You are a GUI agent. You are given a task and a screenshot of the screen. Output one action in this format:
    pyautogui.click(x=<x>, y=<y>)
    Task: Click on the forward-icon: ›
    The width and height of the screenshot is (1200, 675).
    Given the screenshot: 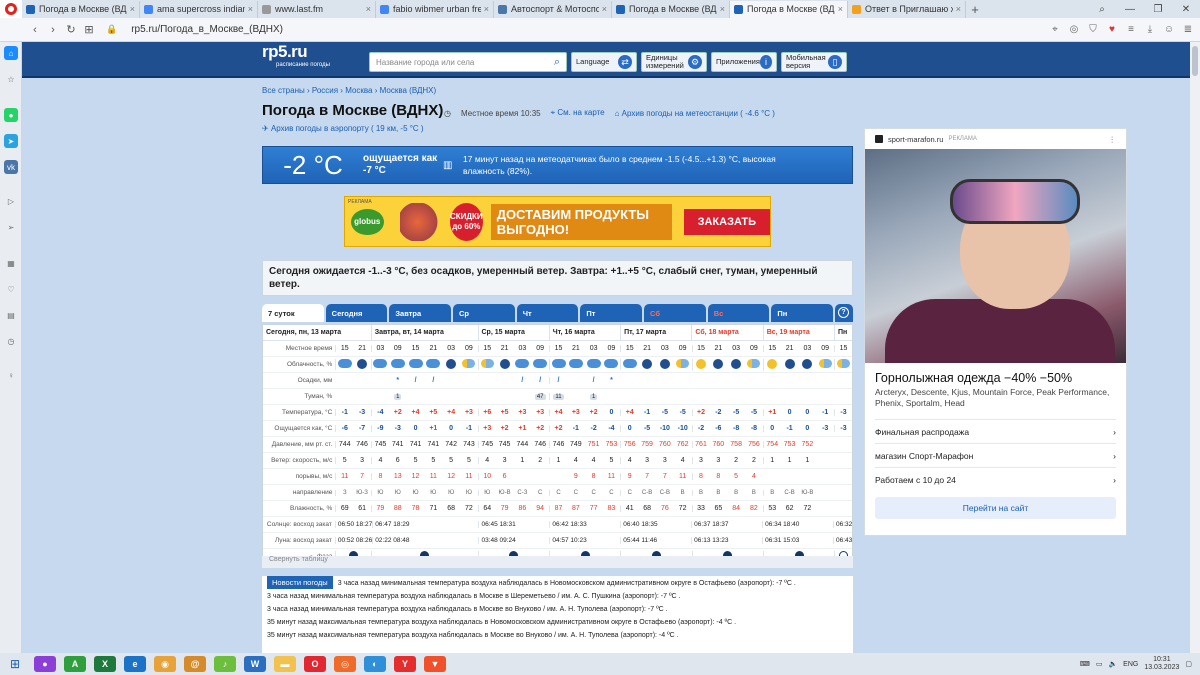 What is the action you would take?
    pyautogui.click(x=53, y=30)
    